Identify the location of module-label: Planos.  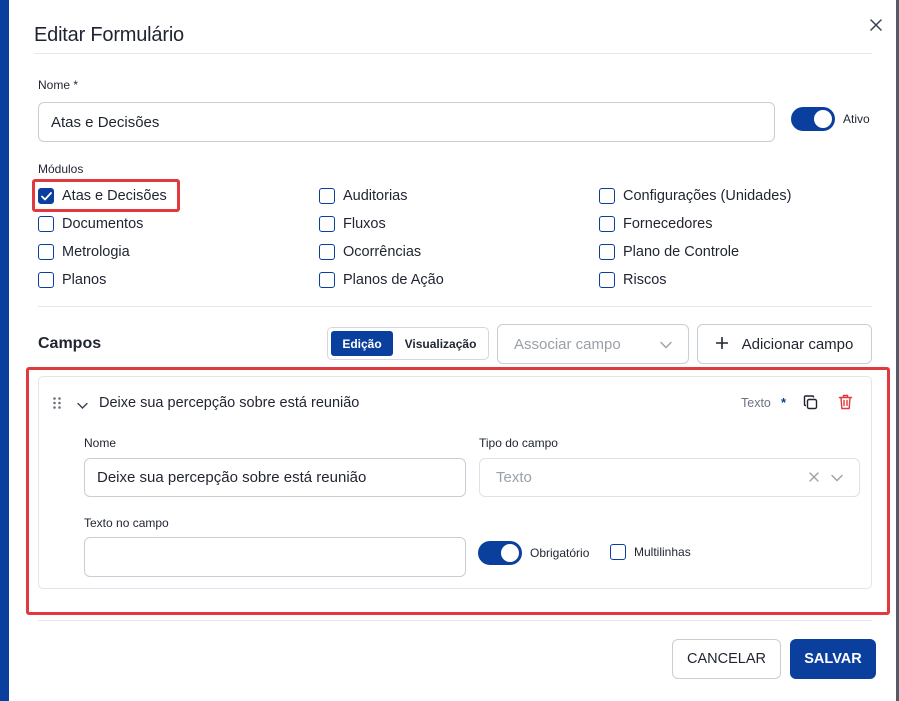
(84, 280).